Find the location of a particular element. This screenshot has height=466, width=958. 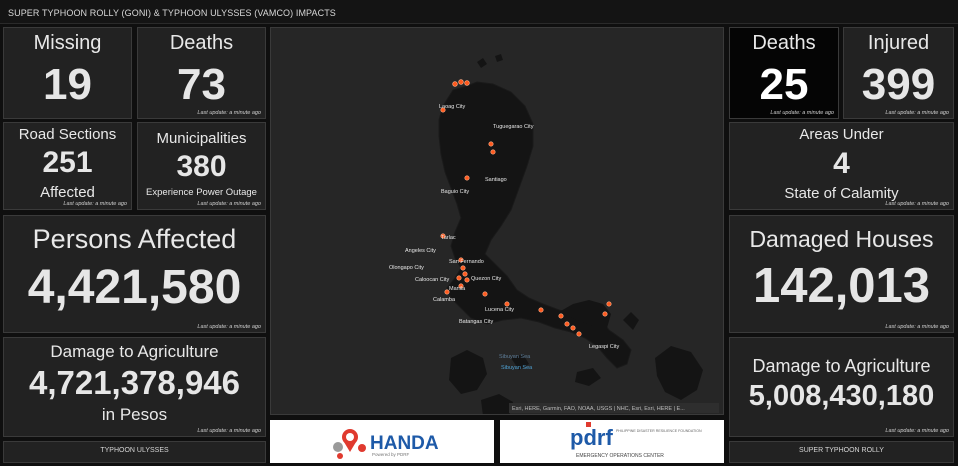

handa-logo: HANDA Powered by PDRF is located at coordinates (386, 444).